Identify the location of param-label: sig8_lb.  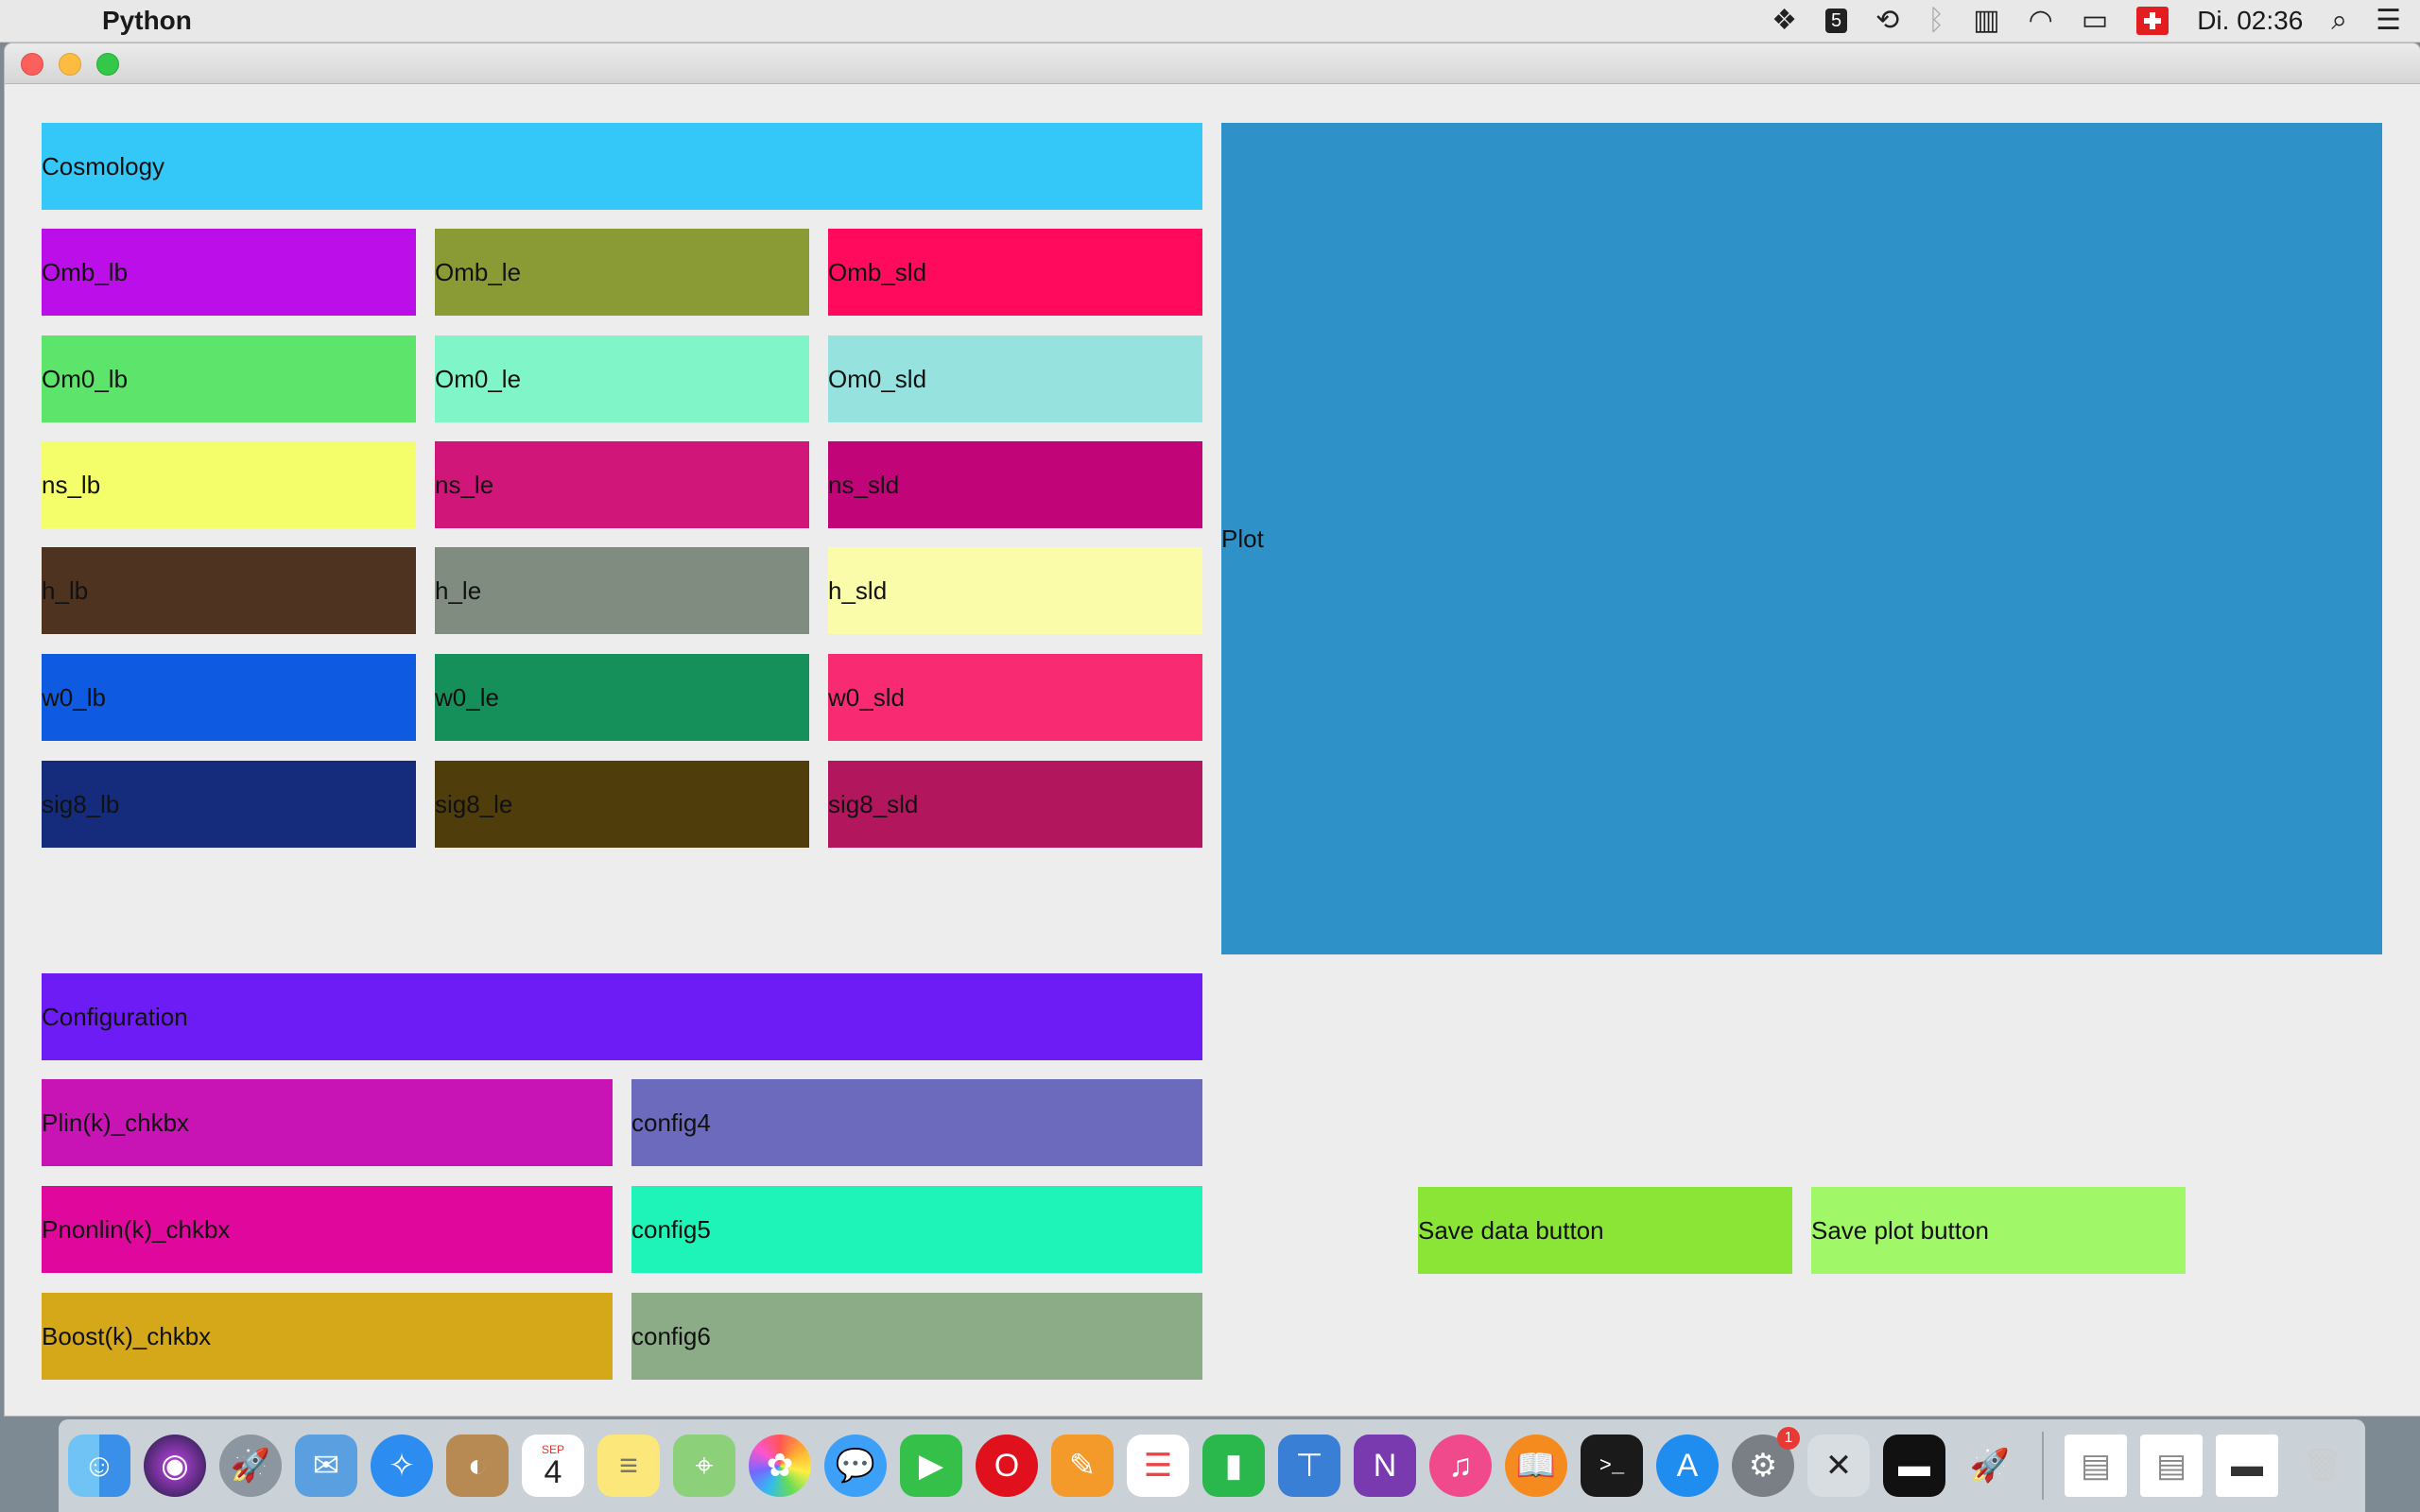
(81, 803).